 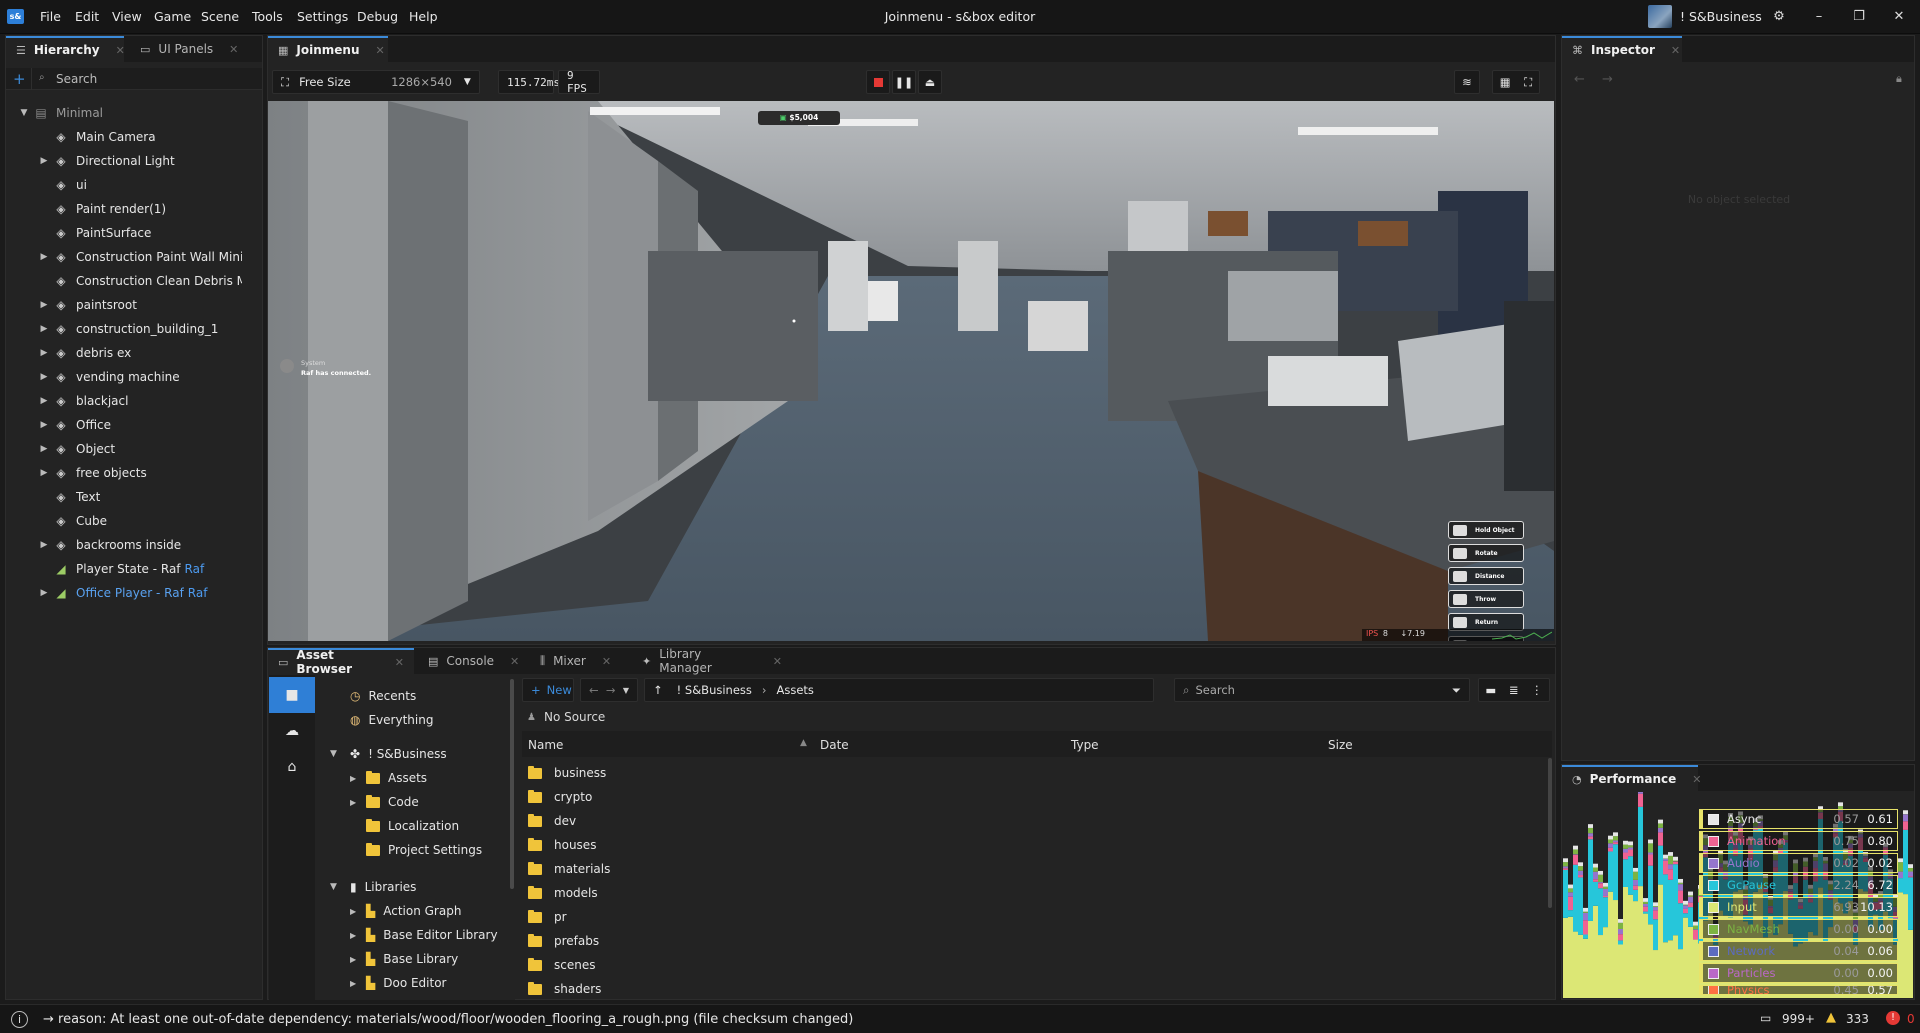 What do you see at coordinates (1893, 1018) in the screenshot?
I see `error-icon: !` at bounding box center [1893, 1018].